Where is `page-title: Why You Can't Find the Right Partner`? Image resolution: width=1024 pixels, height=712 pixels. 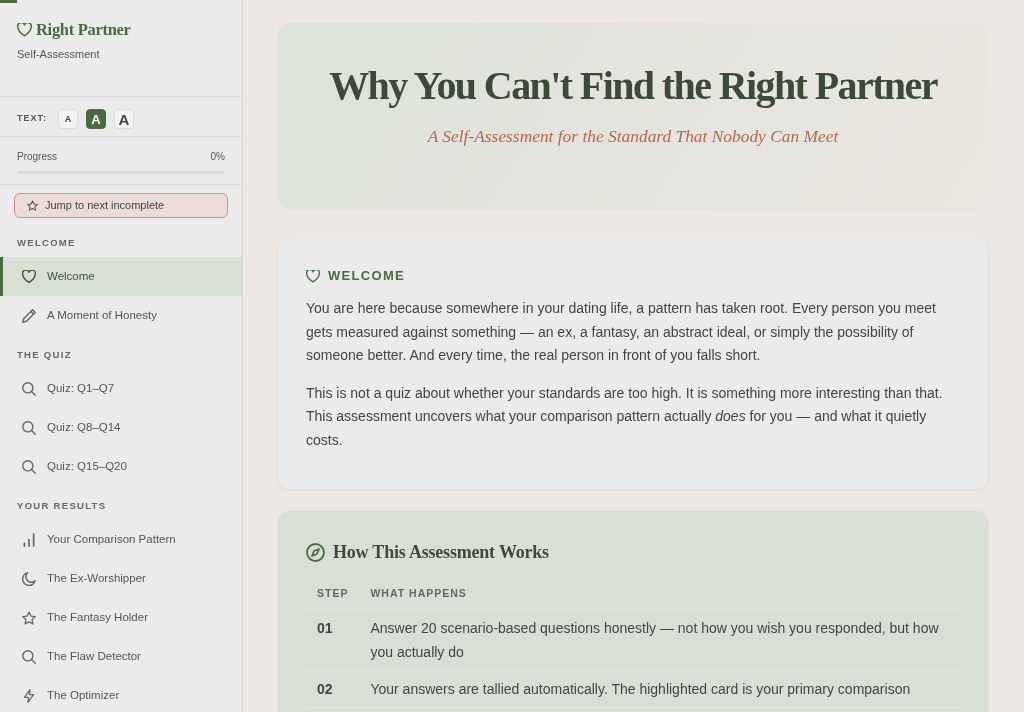
page-title: Why You Can't Find the Right Partner is located at coordinates (633, 86).